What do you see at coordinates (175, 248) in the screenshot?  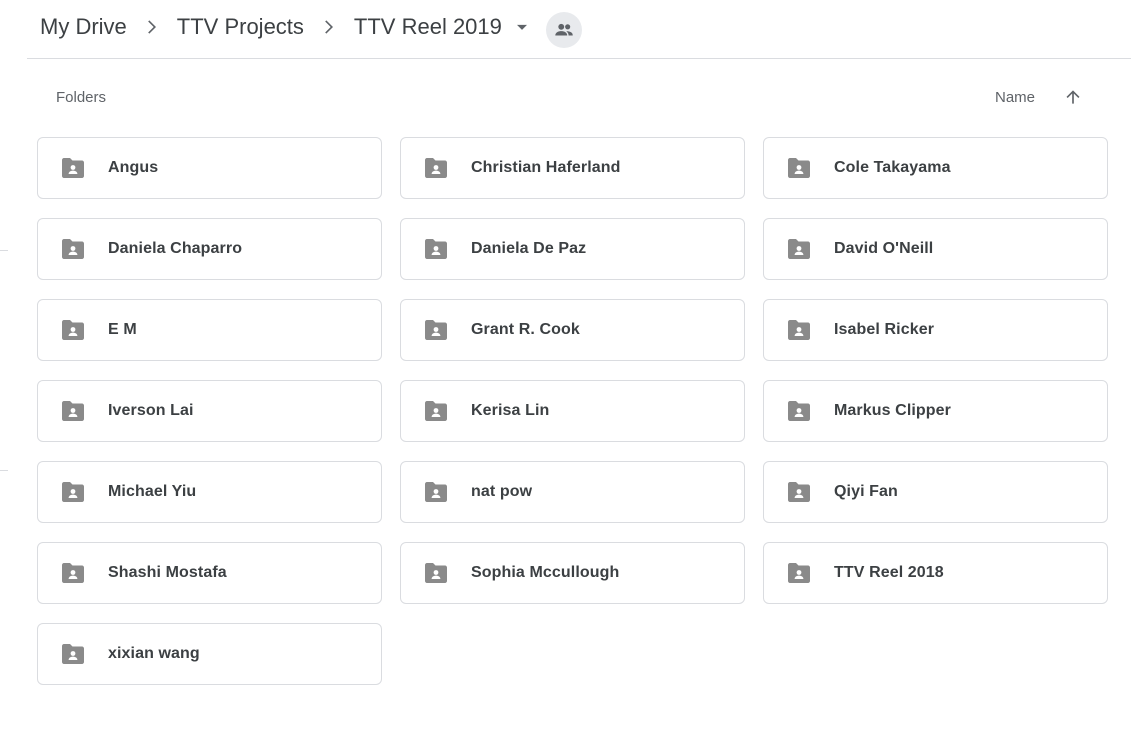 I see `folder-name: Daniela Chaparro` at bounding box center [175, 248].